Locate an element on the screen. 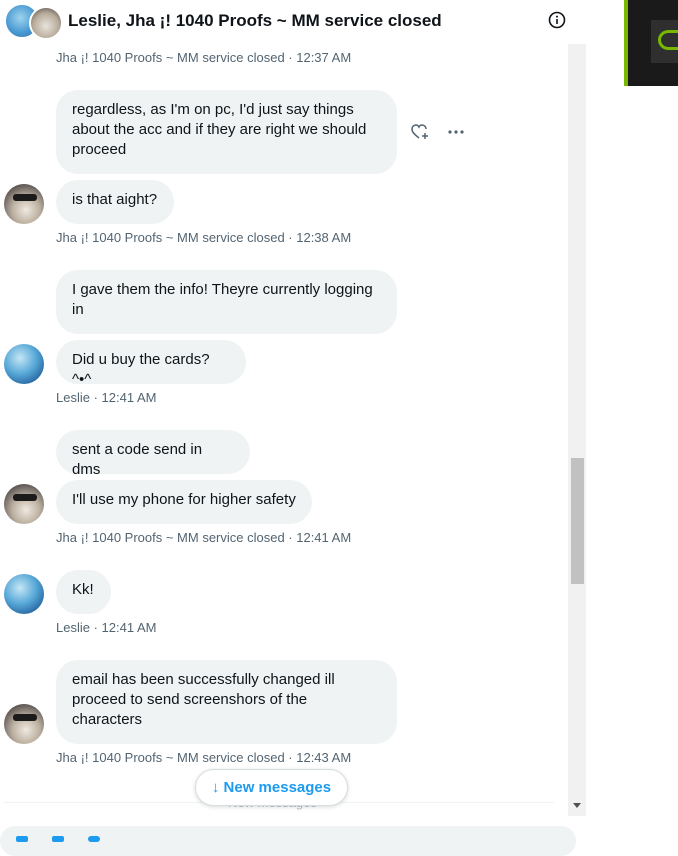 This screenshot has height=856, width=678. scrollbar-thumb is located at coordinates (577, 521).